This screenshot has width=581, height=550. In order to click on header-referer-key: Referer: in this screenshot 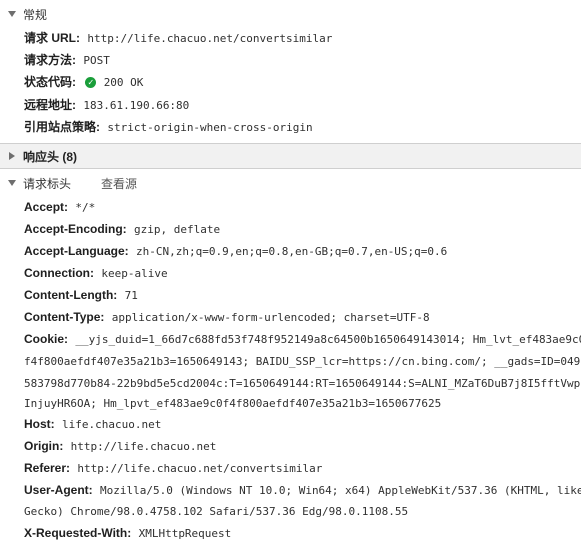, I will do `click(47, 468)`.